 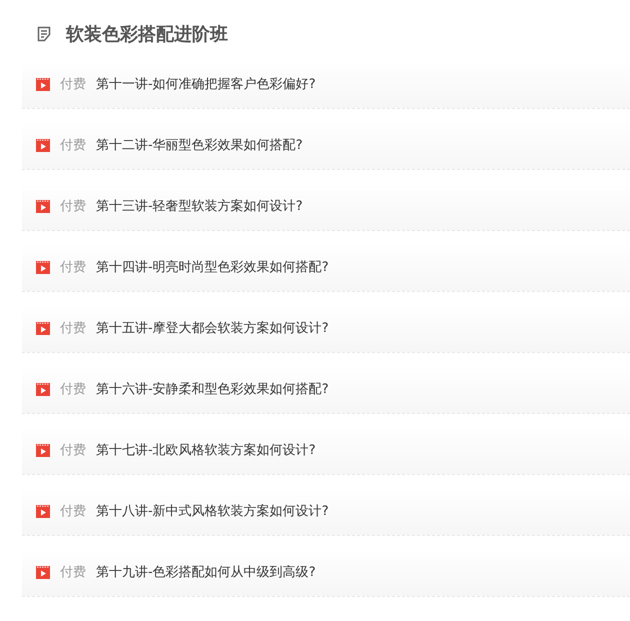 I want to click on lesson-title: 第十四讲-明亮时尚型色彩效果如何搭配?, so click(x=212, y=267).